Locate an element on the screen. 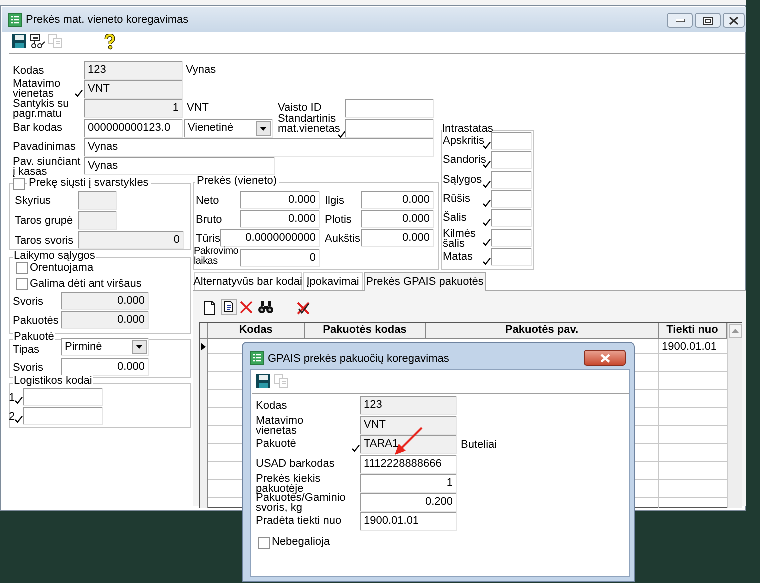  input-field: 1900.01.01 is located at coordinates (408, 521).